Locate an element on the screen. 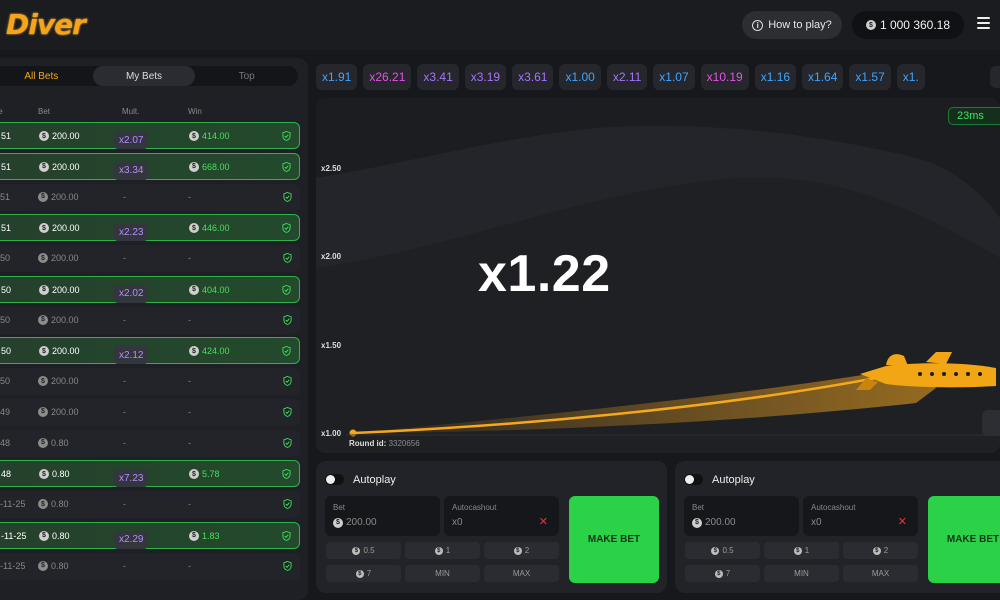 This screenshot has width=1000, height=600. table-row: 51 $200.00 x2.07 $414.00 is located at coordinates (150, 135).